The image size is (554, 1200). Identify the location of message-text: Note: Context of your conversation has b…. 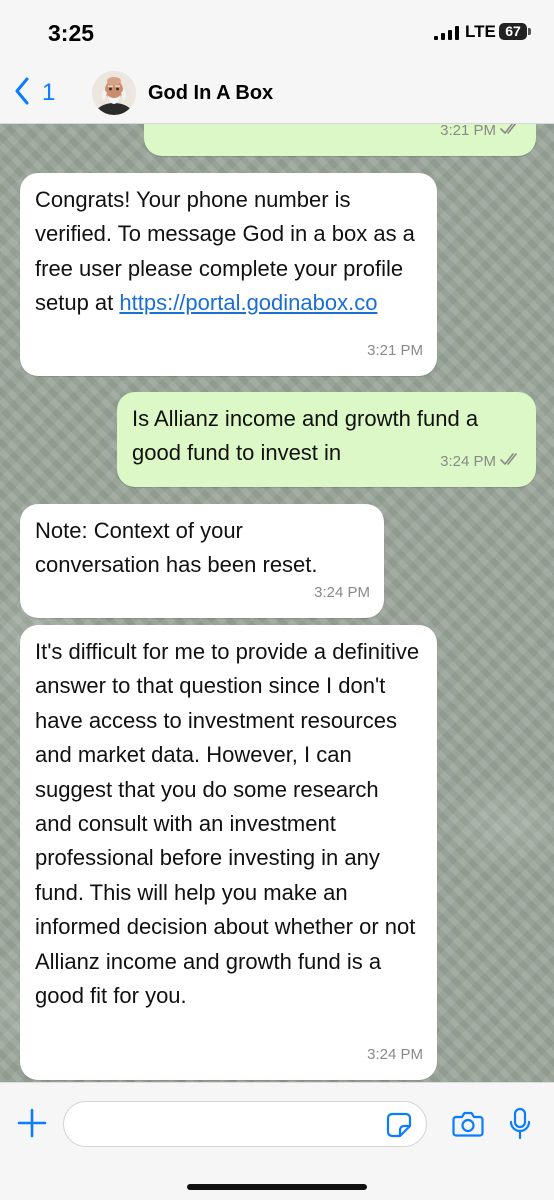
(176, 548).